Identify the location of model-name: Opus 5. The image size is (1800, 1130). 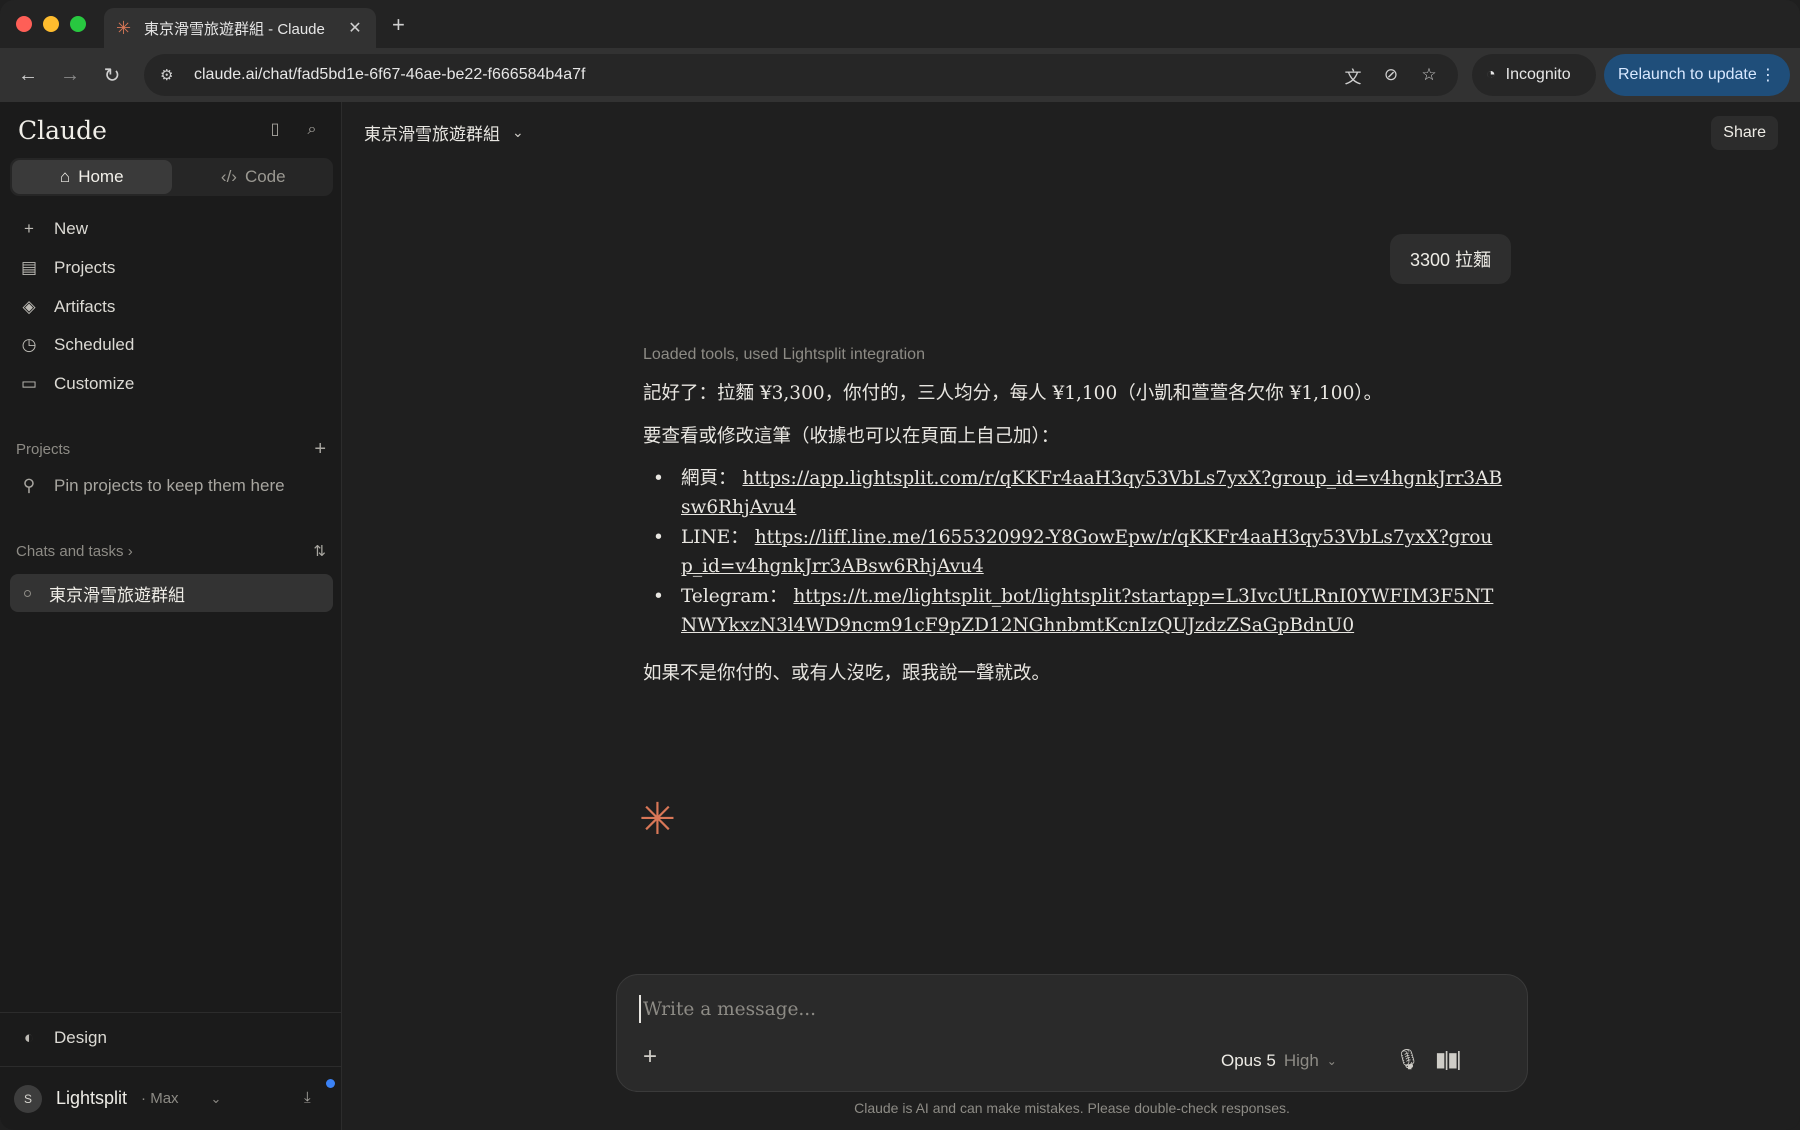
(1248, 1060).